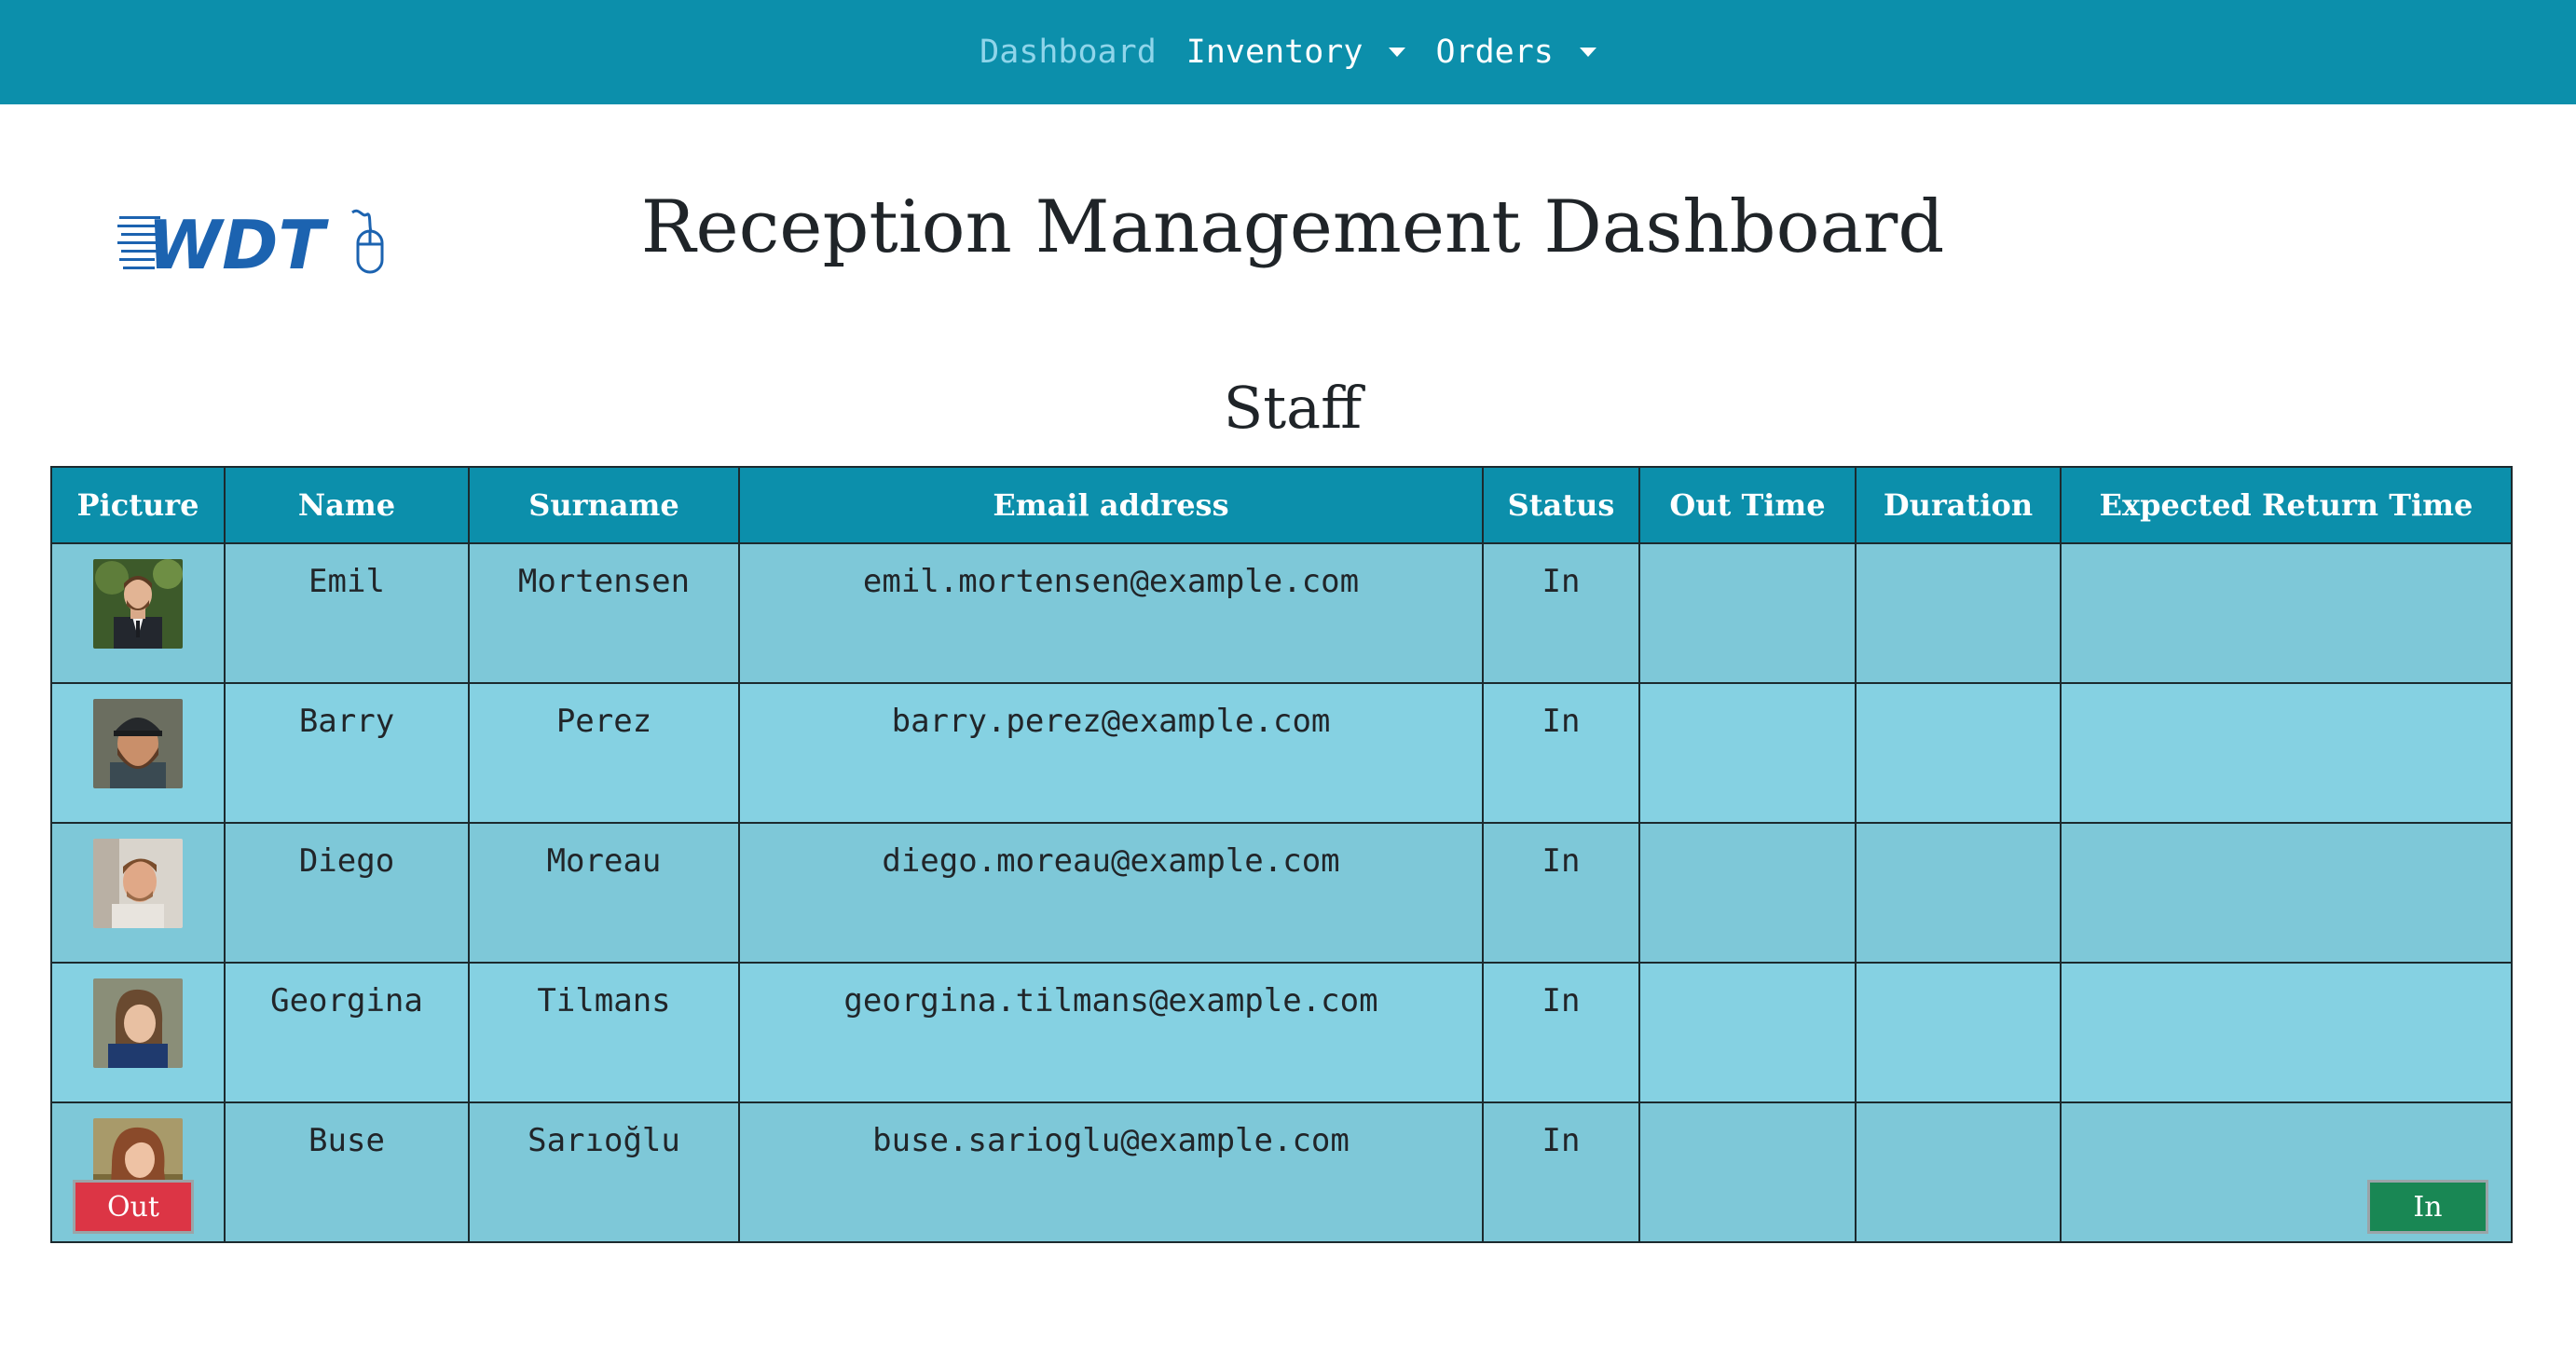  What do you see at coordinates (1068, 52) in the screenshot?
I see `nav-dashboard-link: Dashboard` at bounding box center [1068, 52].